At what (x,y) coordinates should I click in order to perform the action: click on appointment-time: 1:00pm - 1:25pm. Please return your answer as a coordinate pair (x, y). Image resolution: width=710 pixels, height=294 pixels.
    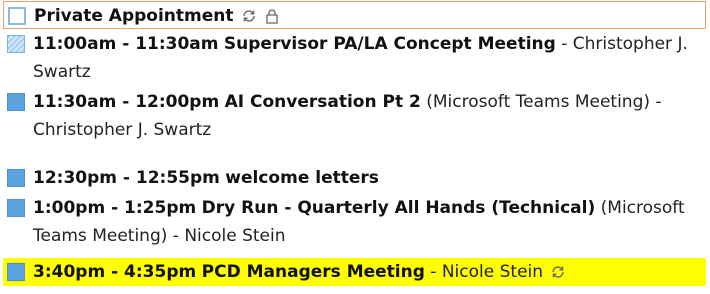
    Looking at the image, I should click on (115, 208).